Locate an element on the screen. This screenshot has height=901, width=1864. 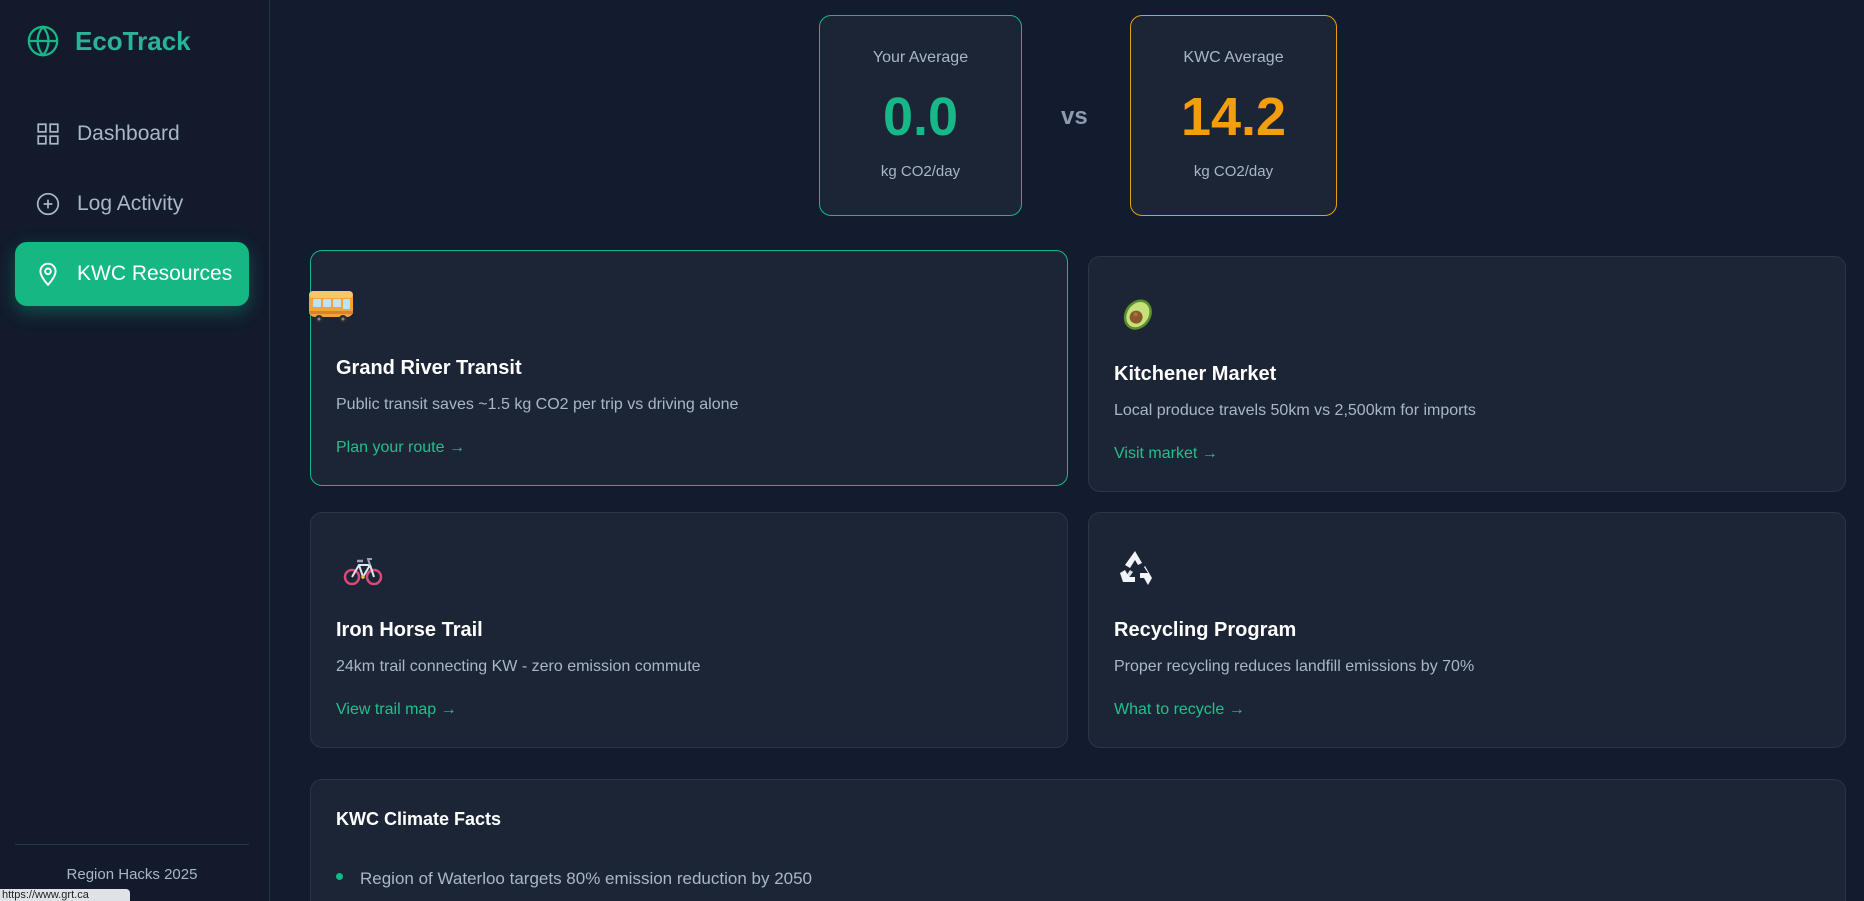
facts-title: KWC Climate Facts is located at coordinates (419, 819).